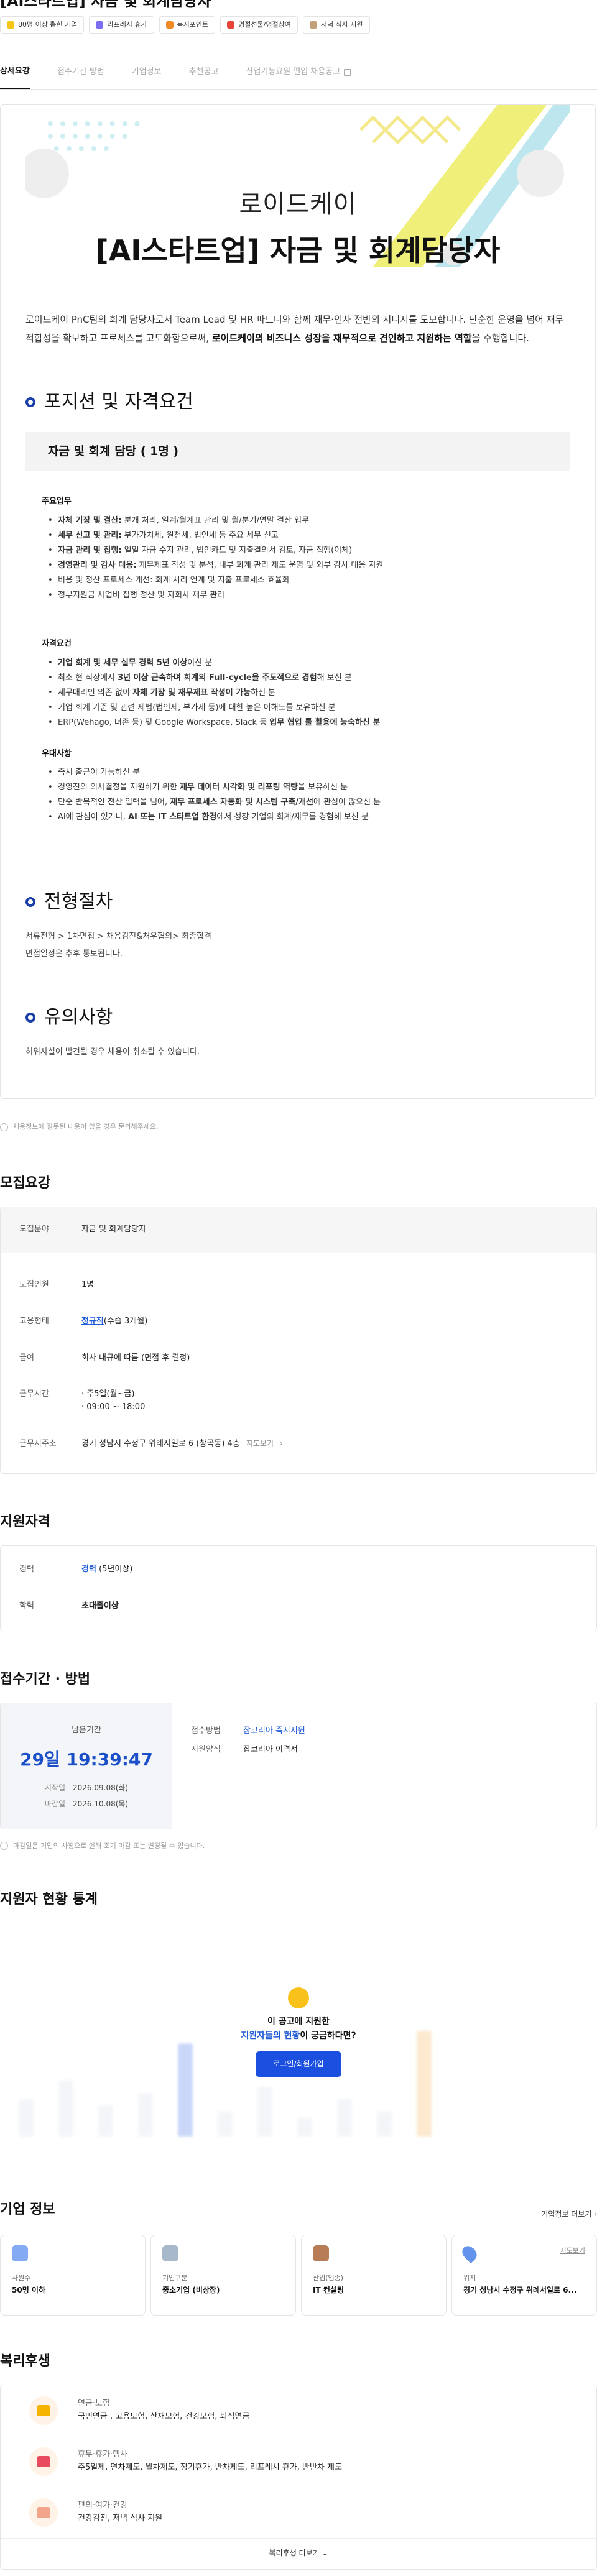  Describe the element at coordinates (34, 1321) in the screenshot. I see `row-key: 고용형태` at that location.